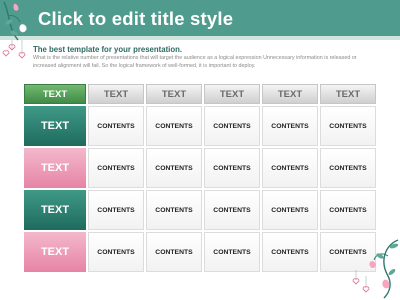 This screenshot has width=400, height=300. Describe the element at coordinates (107, 49) in the screenshot. I see `slide-subtitle: The best template for your presentation.` at that location.